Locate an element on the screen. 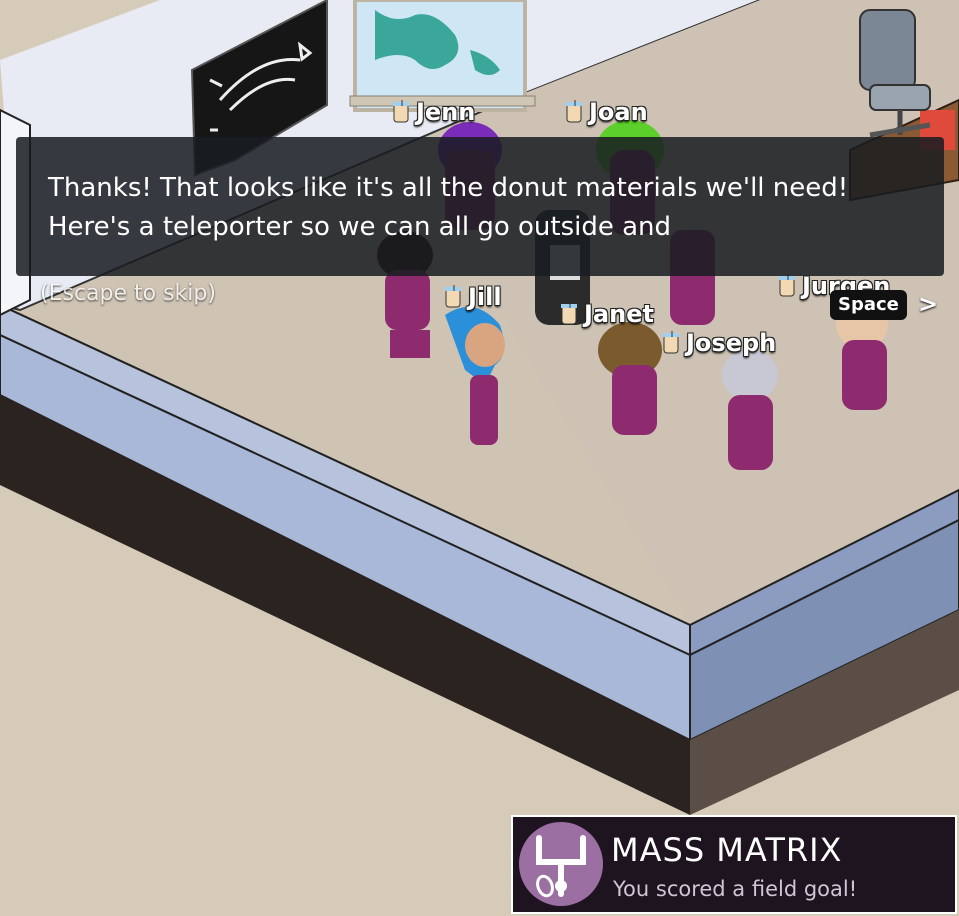  space-continue-button: Space is located at coordinates (868, 305).